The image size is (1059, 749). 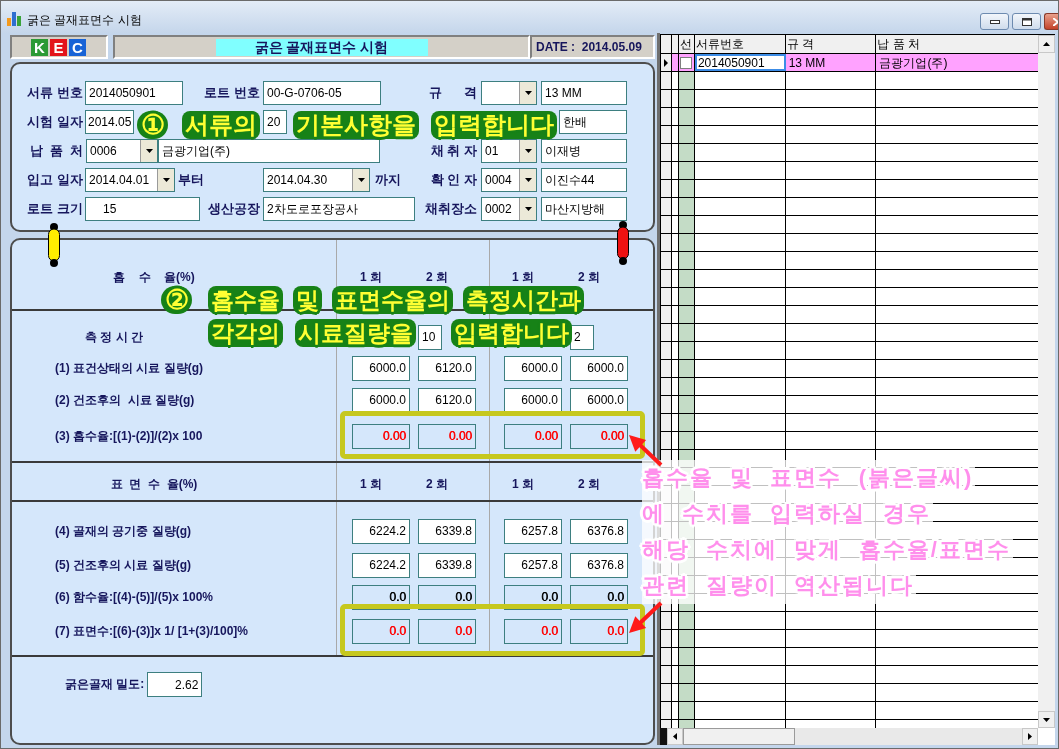 What do you see at coordinates (509, 150) in the screenshot?
I see `dropdown-field: 01` at bounding box center [509, 150].